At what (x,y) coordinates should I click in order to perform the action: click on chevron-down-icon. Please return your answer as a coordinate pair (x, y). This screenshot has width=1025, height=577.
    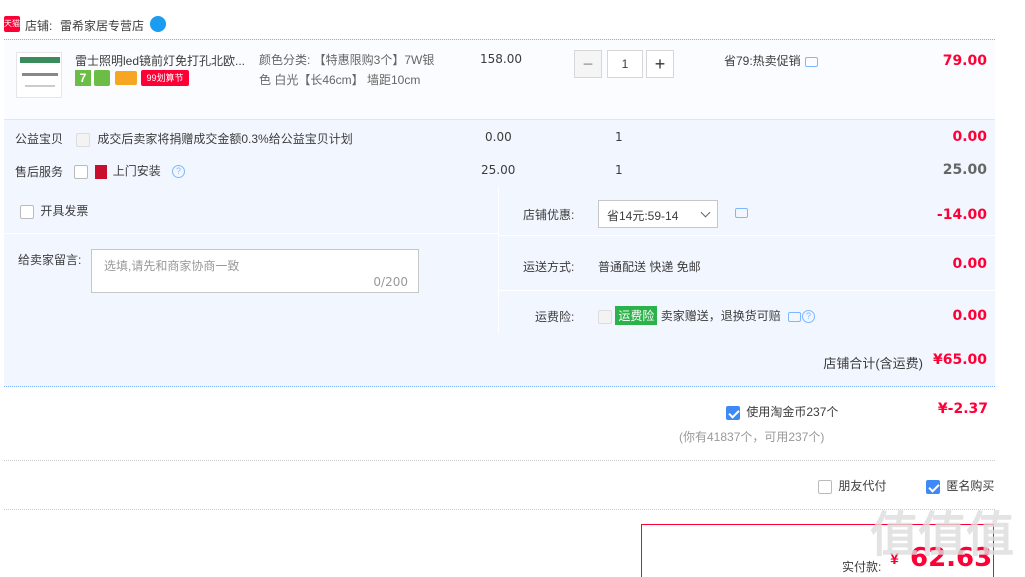
    Looking at the image, I should click on (705, 212).